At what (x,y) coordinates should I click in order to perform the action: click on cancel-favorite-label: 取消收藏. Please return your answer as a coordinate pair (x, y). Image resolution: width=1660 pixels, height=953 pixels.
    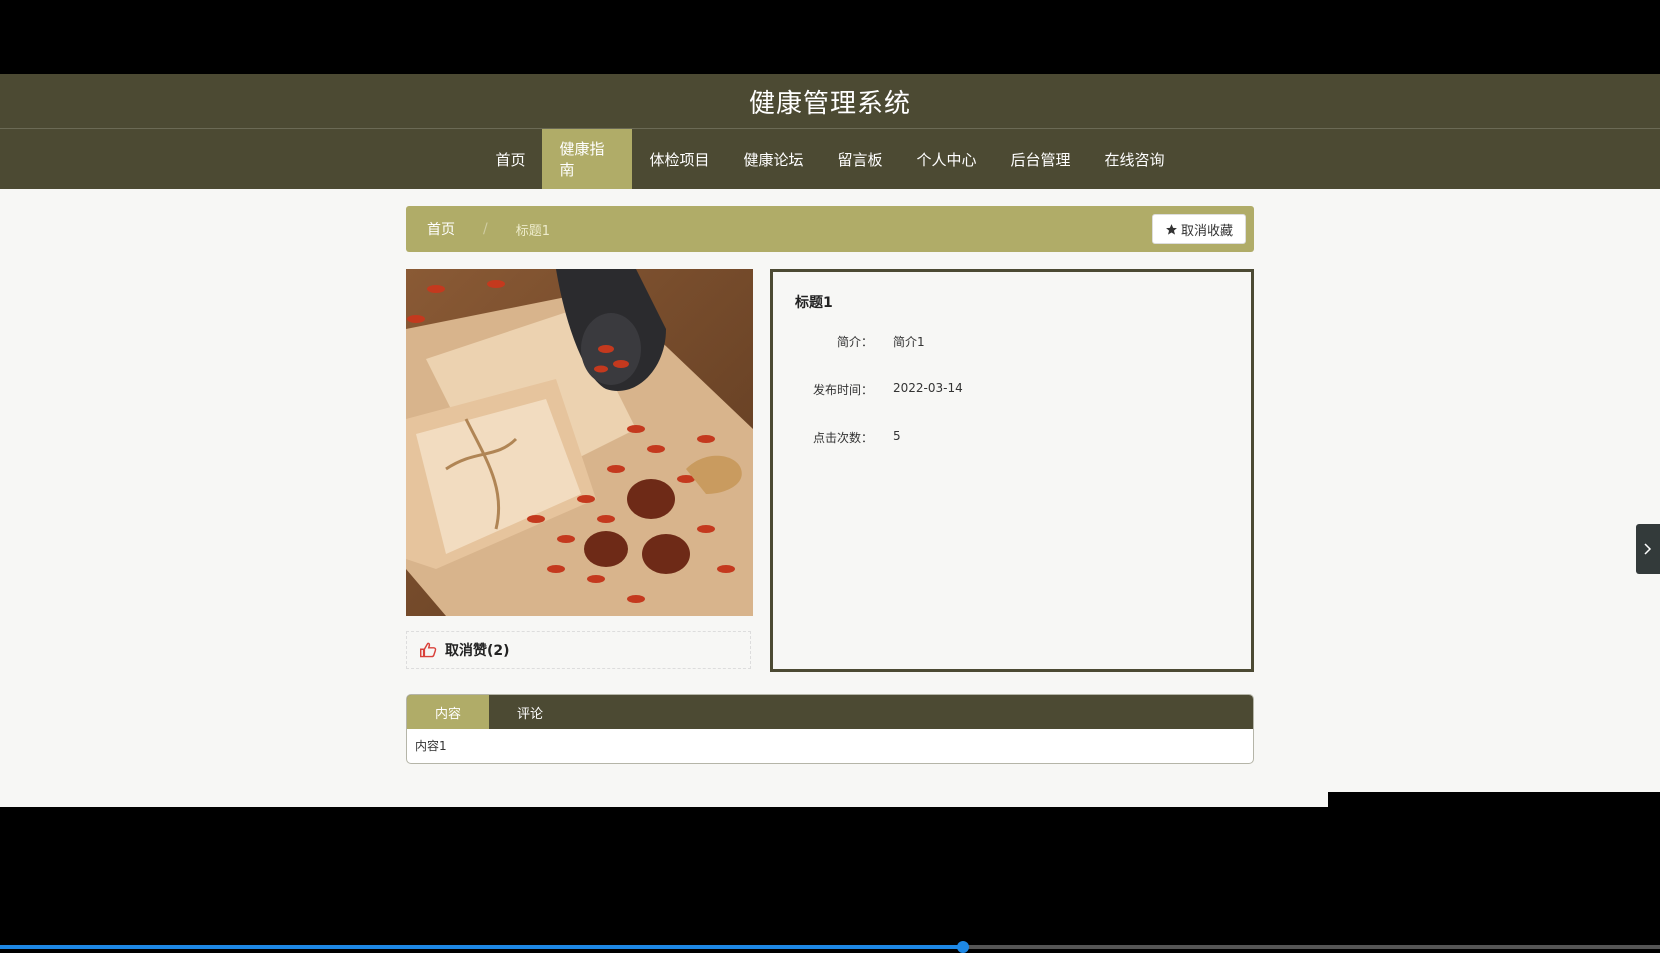
    Looking at the image, I should click on (1206, 231).